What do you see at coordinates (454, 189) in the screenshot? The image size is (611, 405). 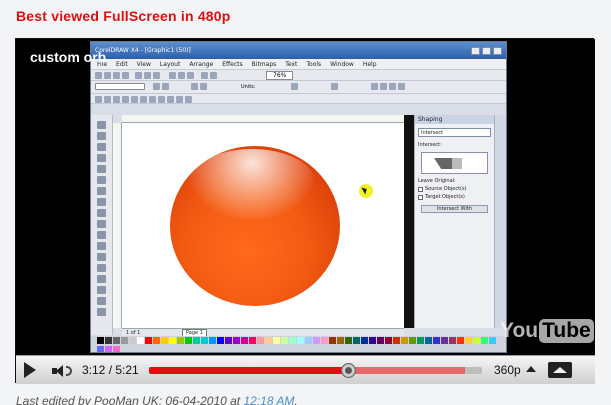 I see `source-object-checkbox: Source Object(s)` at bounding box center [454, 189].